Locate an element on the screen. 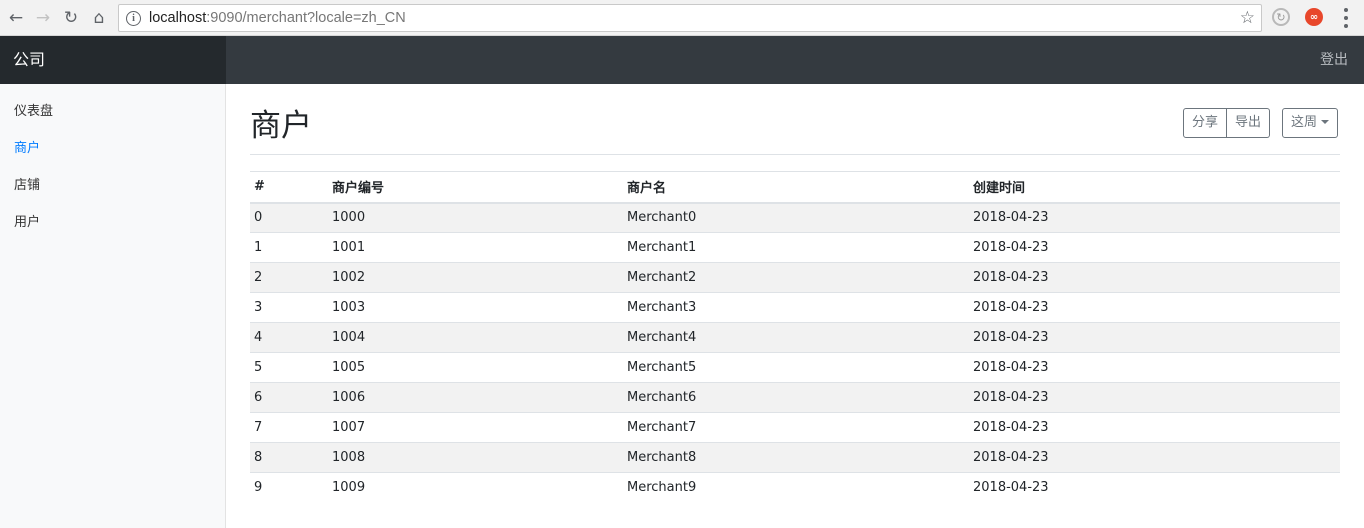 The width and height of the screenshot is (1364, 528). table-row: 7 1007 Merchant7 2018-04-23 is located at coordinates (795, 427).